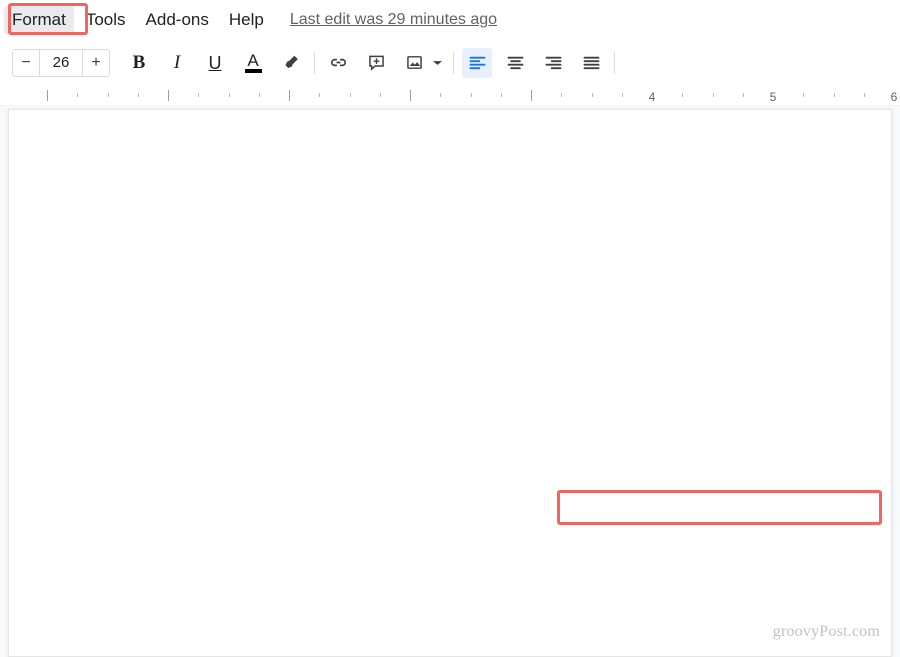 This screenshot has height=657, width=900. I want to click on bold-button: B, so click(139, 63).